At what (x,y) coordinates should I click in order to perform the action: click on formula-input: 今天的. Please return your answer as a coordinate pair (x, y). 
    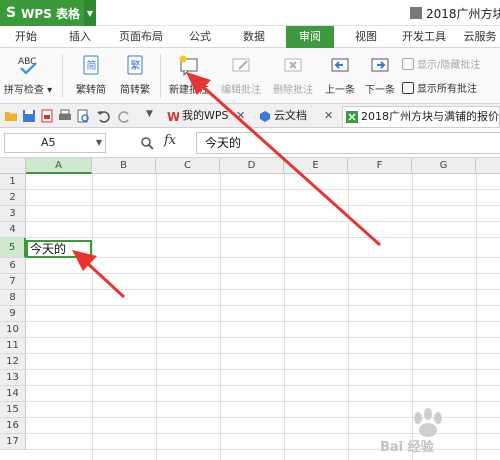
    Looking at the image, I should click on (348, 143).